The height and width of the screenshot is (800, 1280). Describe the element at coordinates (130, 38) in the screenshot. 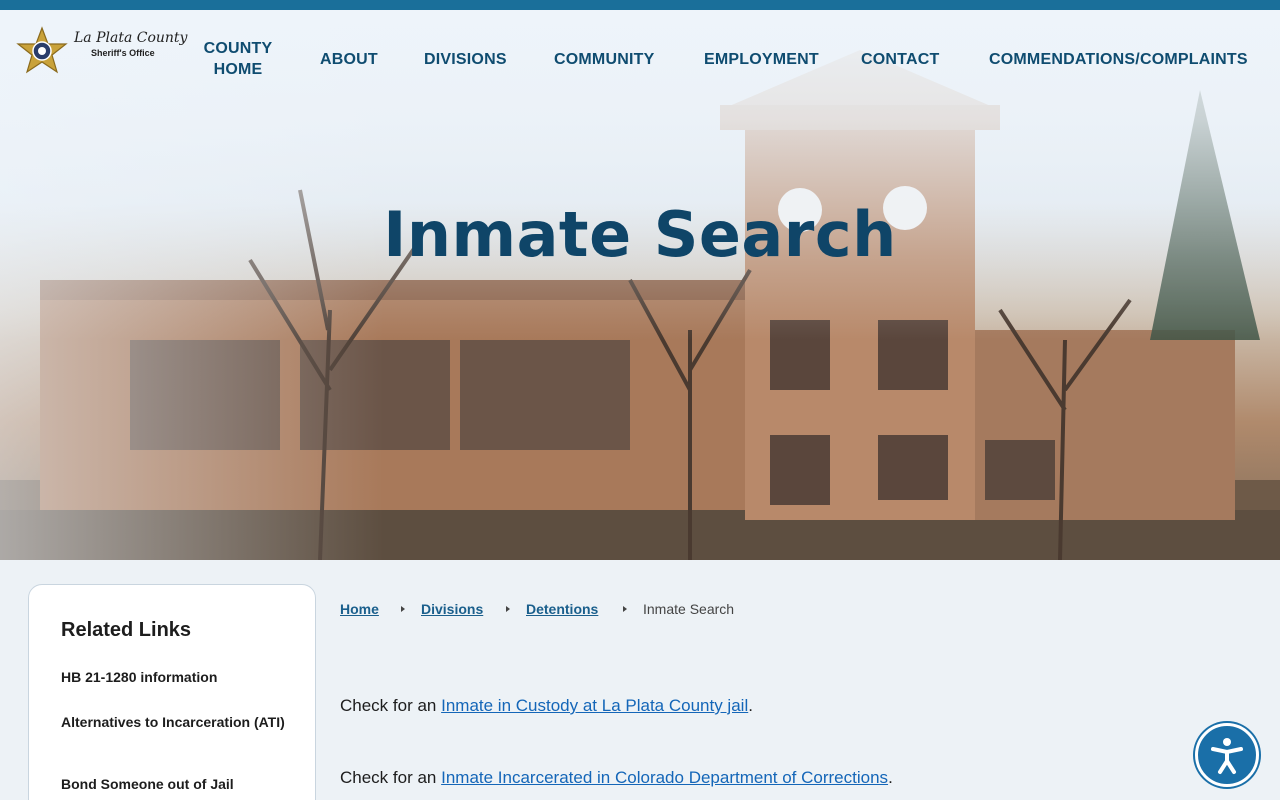

I see `logo-title: La Plata County` at that location.